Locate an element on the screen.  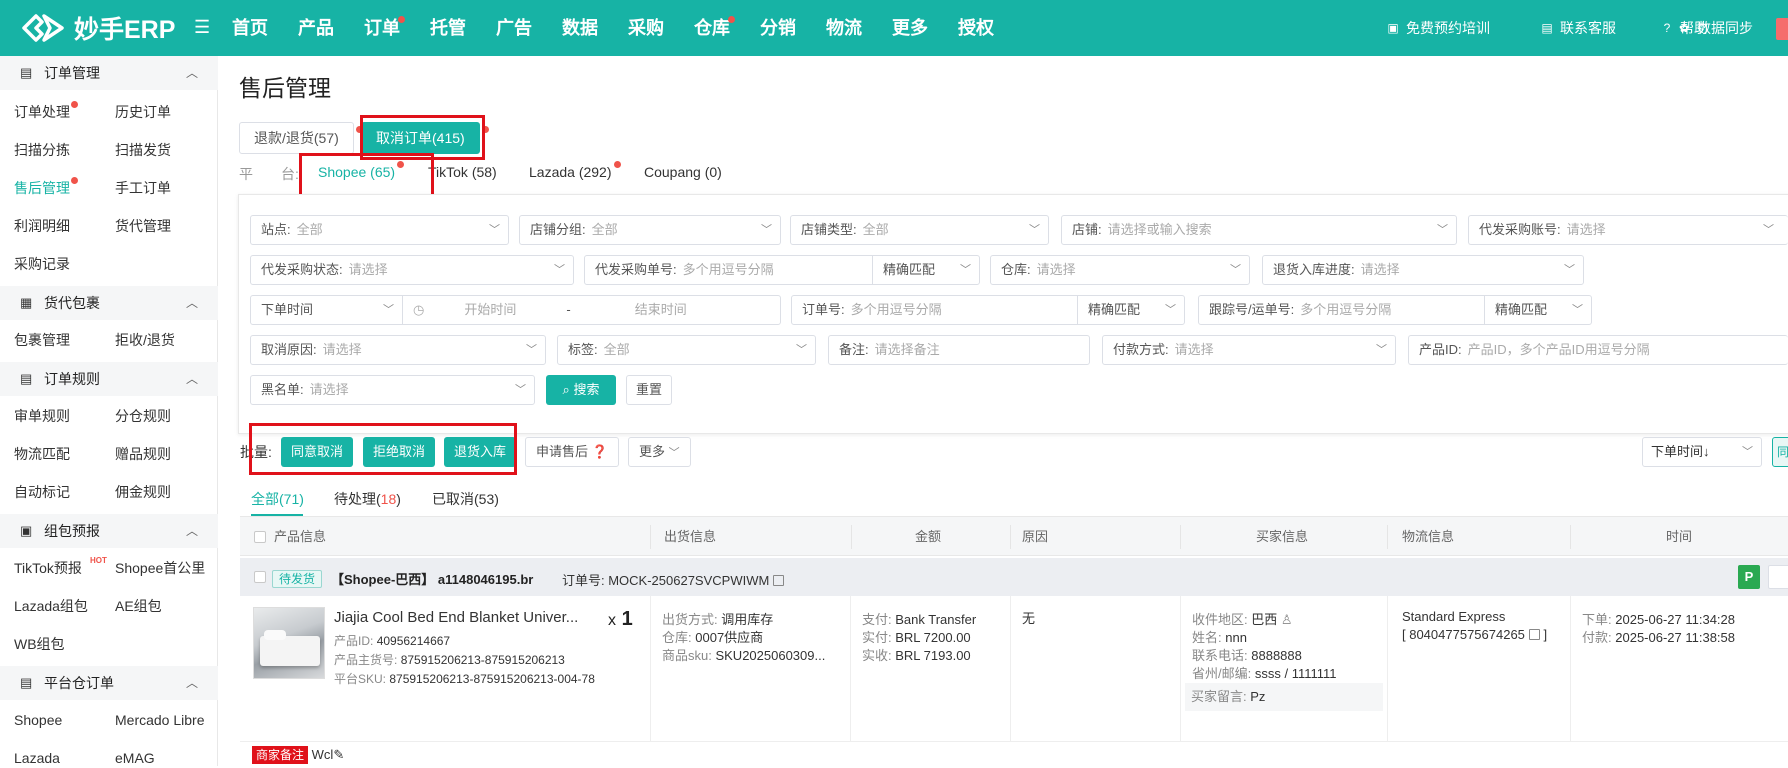
sidebar-item-warehouse-rules: 分仓规则 is located at coordinates (143, 416).